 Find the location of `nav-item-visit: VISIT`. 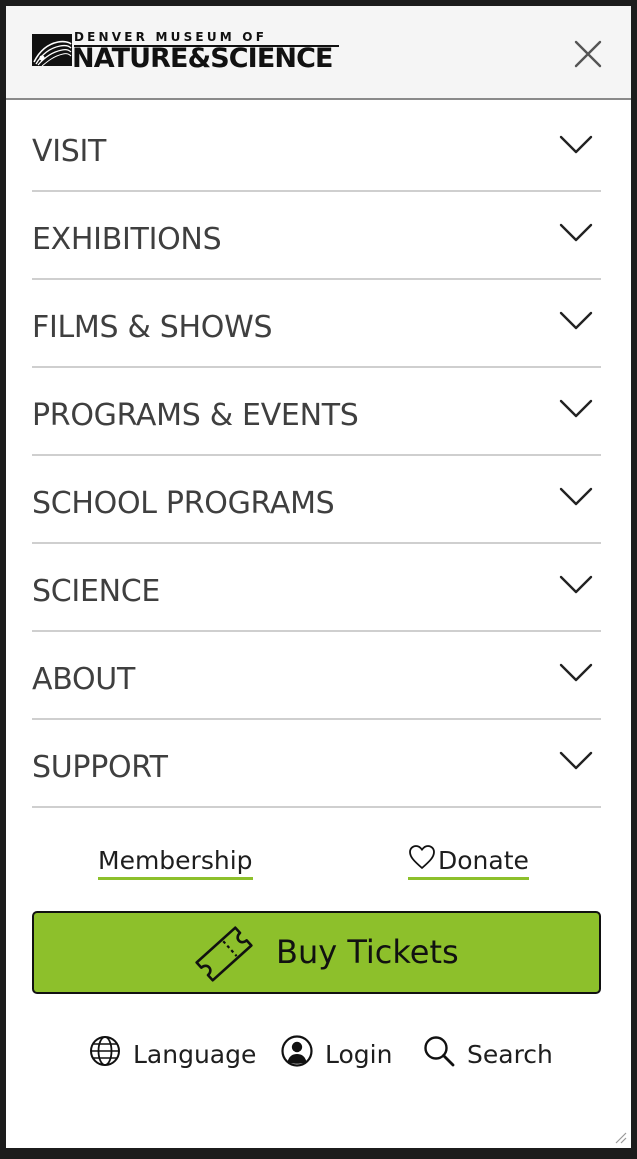

nav-item-visit: VISIT is located at coordinates (316, 148).